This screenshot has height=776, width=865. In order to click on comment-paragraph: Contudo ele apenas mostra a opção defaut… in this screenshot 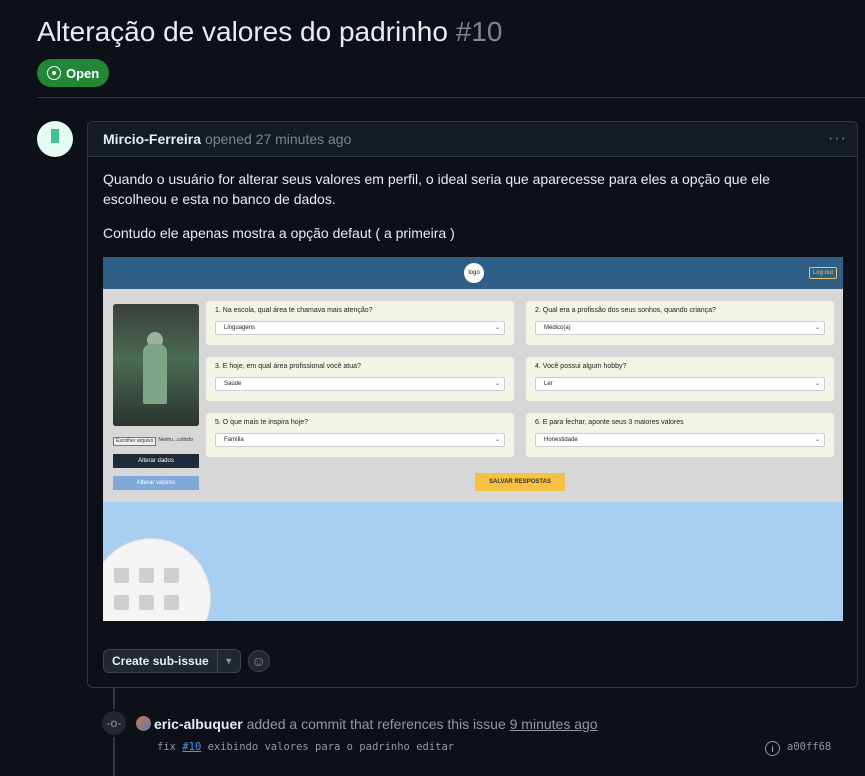, I will do `click(279, 233)`.